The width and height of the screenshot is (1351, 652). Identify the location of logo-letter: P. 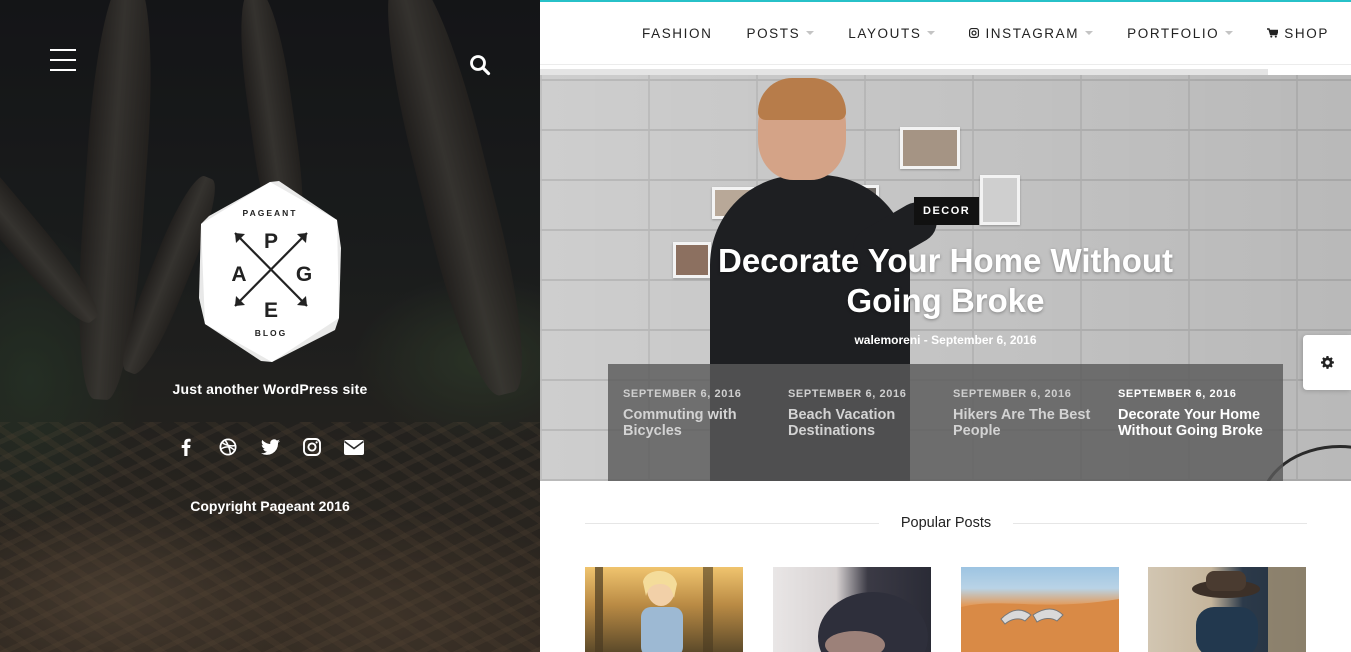
(271, 241).